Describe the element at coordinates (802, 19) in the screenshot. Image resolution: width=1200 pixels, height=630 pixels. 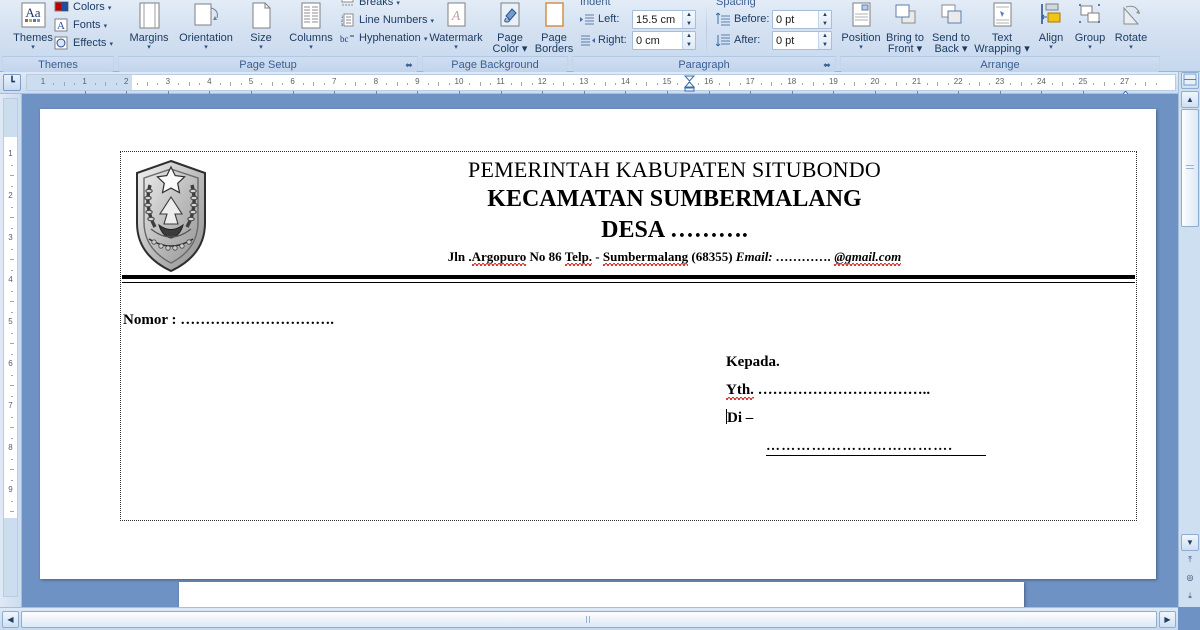
I see `spacing-before-input: 0 pt ▲ ▼` at that location.